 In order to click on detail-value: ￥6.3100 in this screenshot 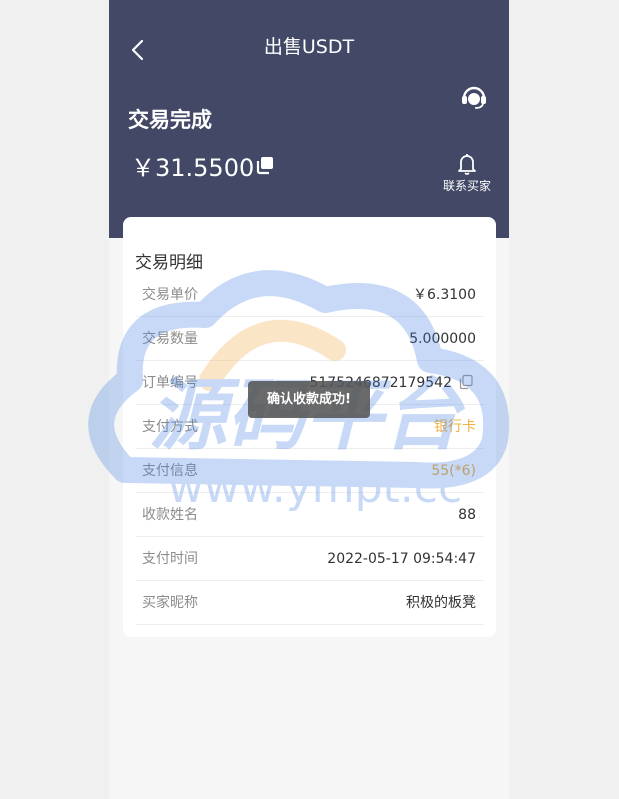, I will do `click(444, 295)`.